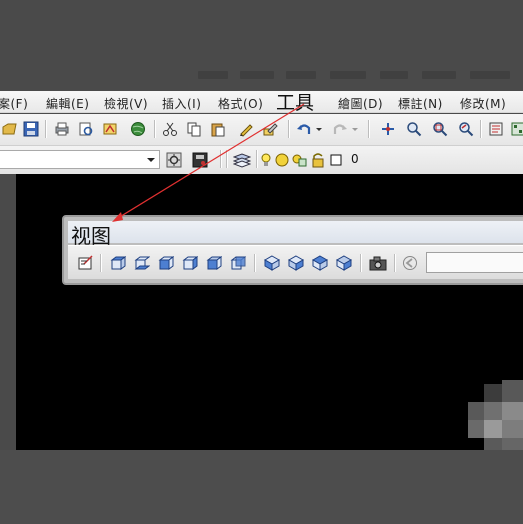  I want to click on menu-view: 檢視(V), so click(126, 103).